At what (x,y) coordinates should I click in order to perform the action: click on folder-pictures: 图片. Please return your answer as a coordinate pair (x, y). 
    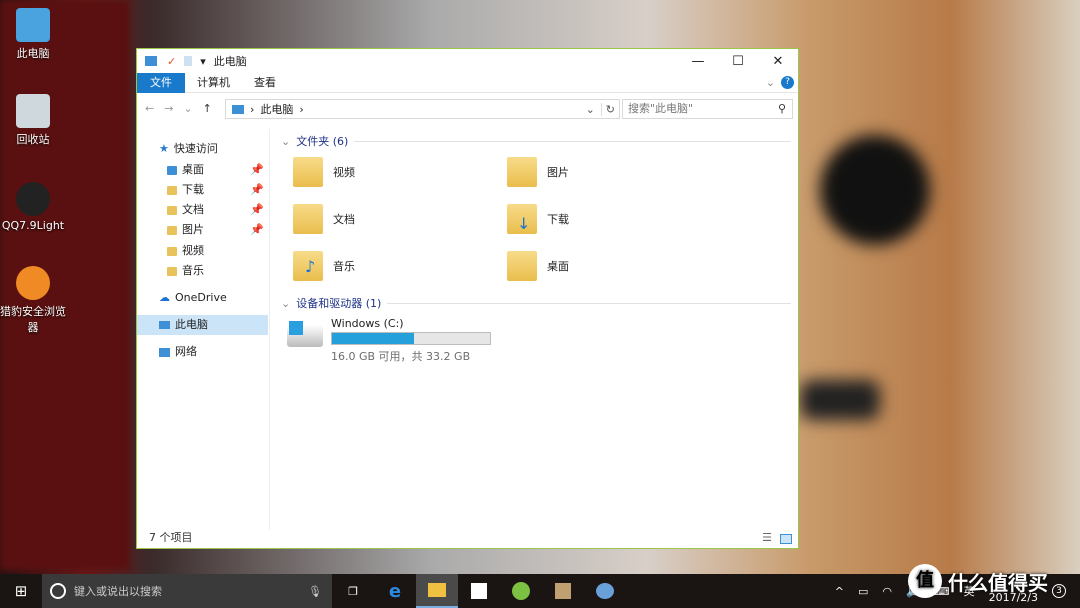
    Looking at the image, I should click on (538, 172).